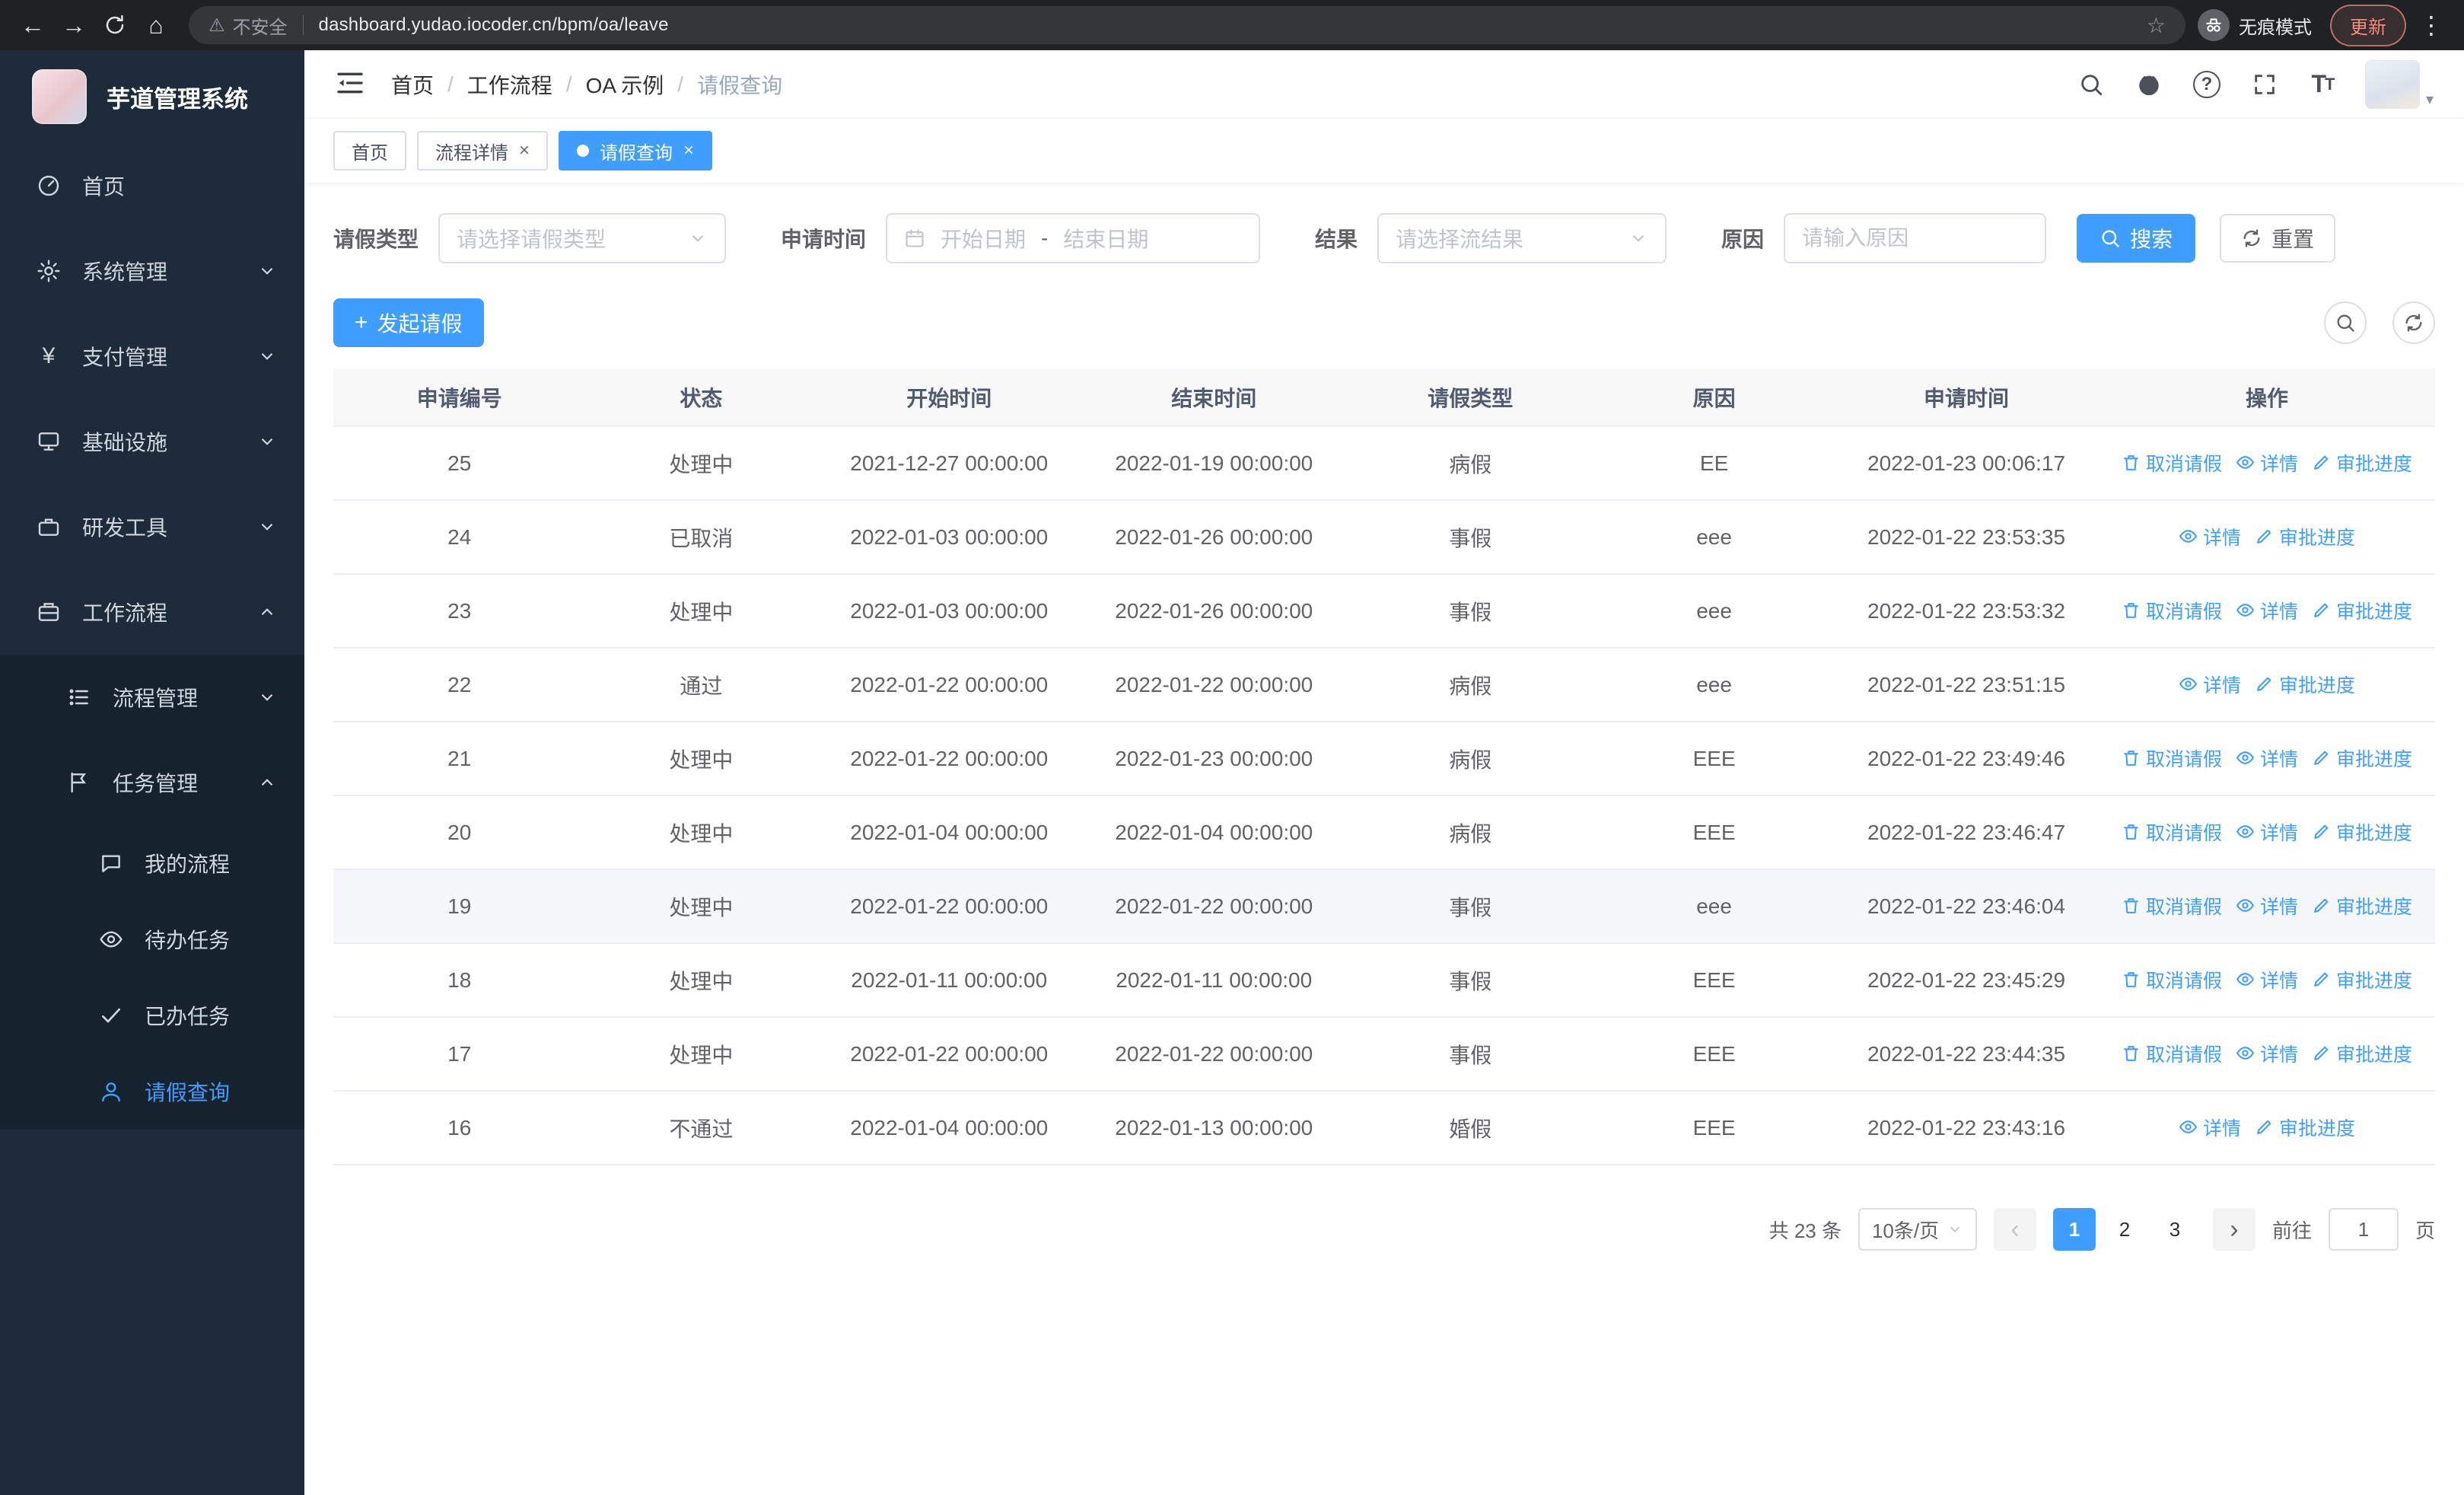  What do you see at coordinates (152, 356) in the screenshot?
I see `sidebar-item-payment: ¥ 支付管理` at bounding box center [152, 356].